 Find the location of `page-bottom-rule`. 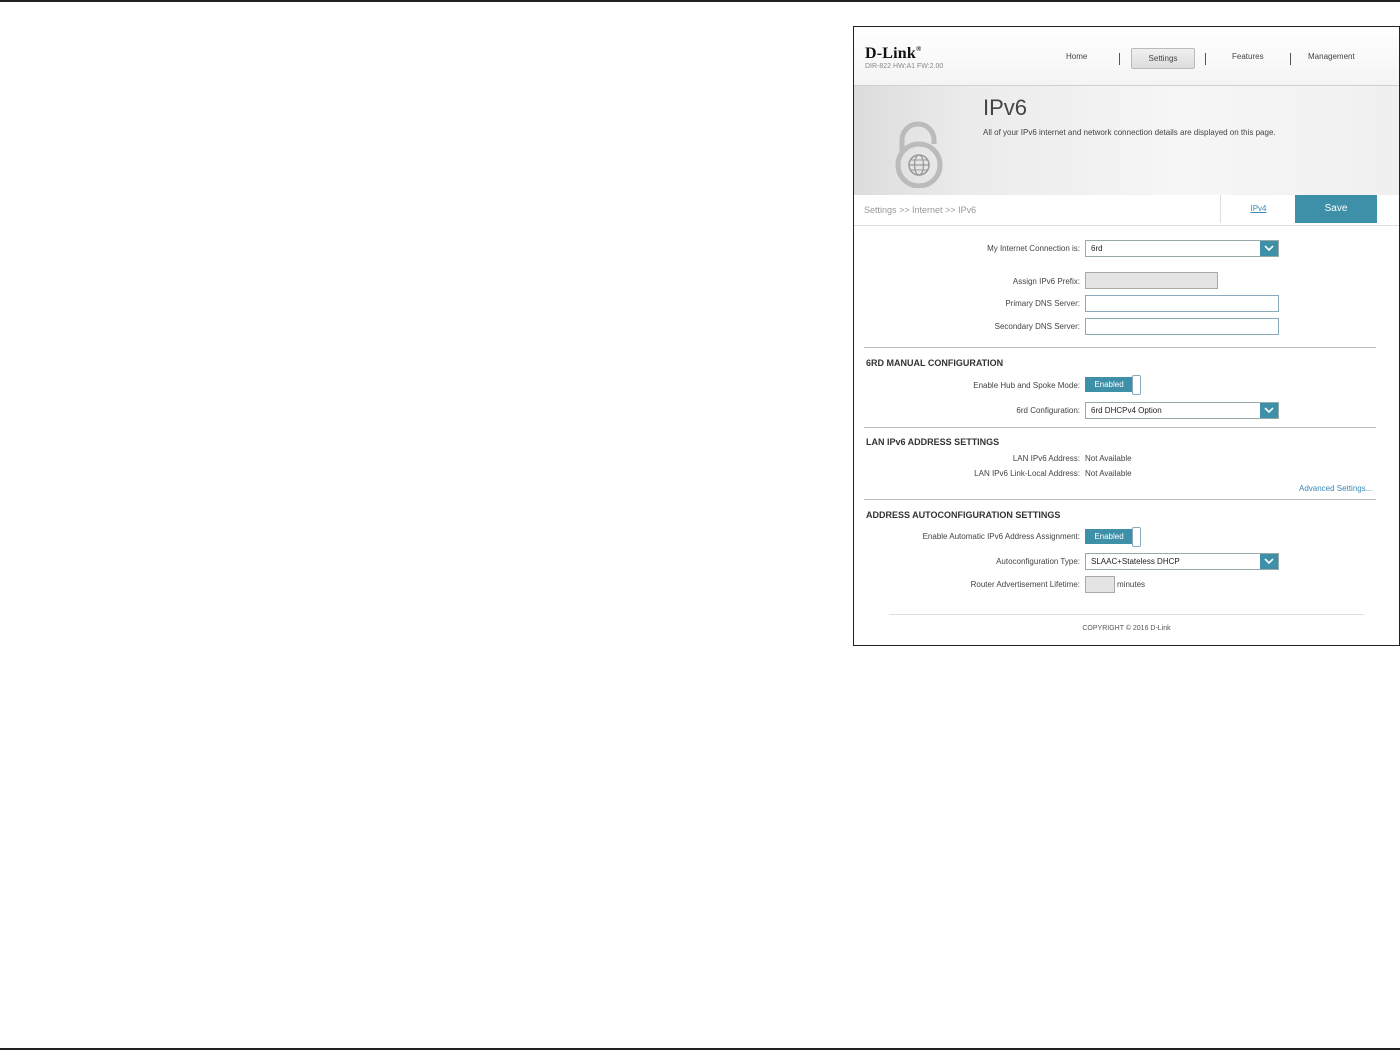

page-bottom-rule is located at coordinates (700, 1049).